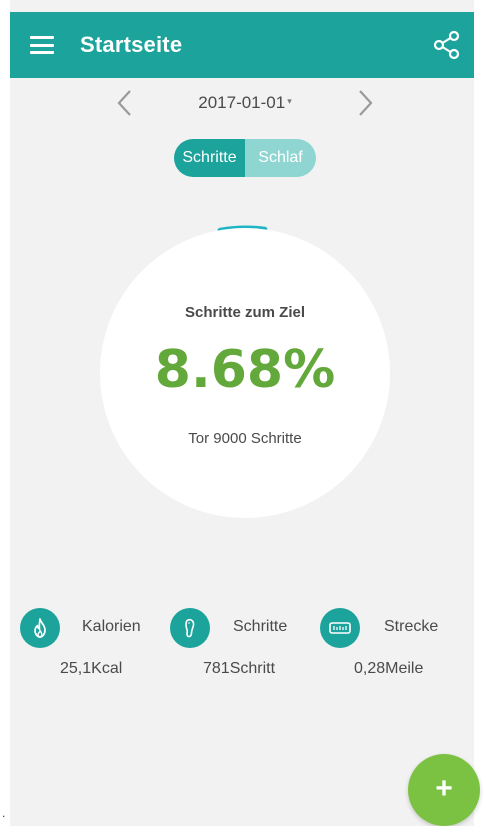 The height and width of the screenshot is (826, 484). Describe the element at coordinates (209, 158) in the screenshot. I see `tab-steps: Schritte` at that location.